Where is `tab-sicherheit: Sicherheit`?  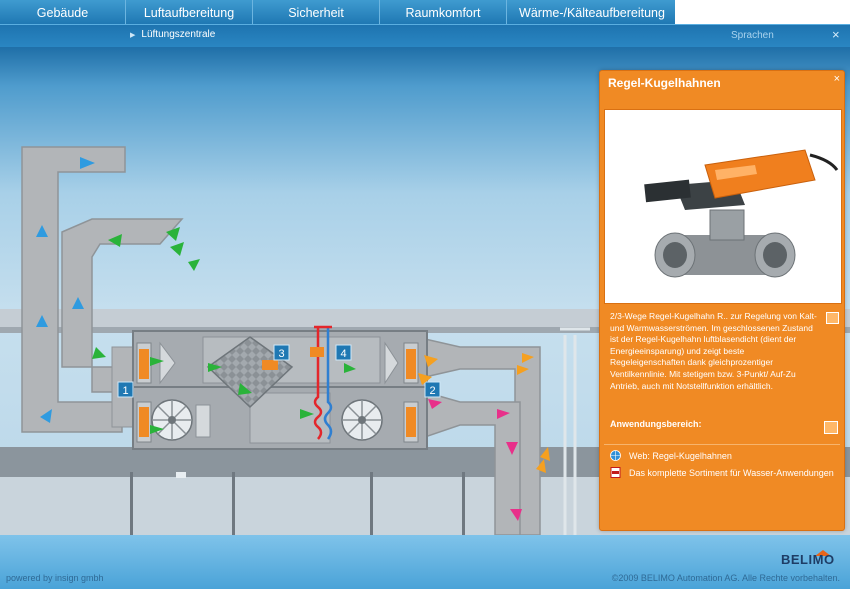 tab-sicherheit: Sicherheit is located at coordinates (316, 12).